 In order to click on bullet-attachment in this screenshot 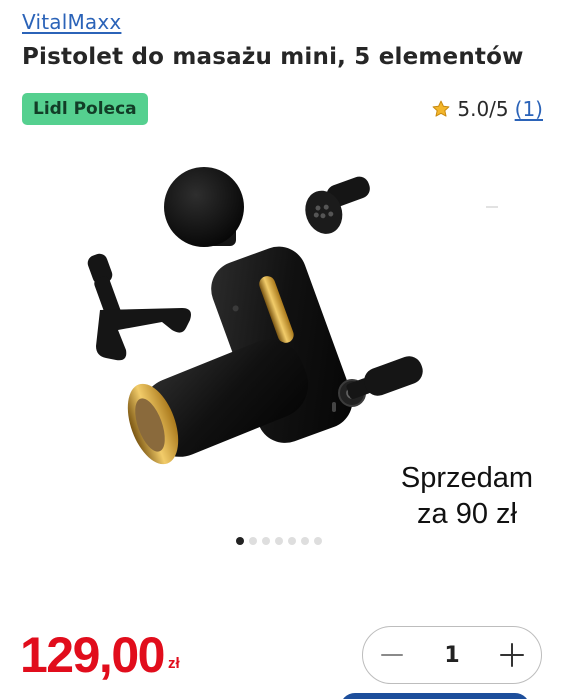, I will do `click(384, 378)`.